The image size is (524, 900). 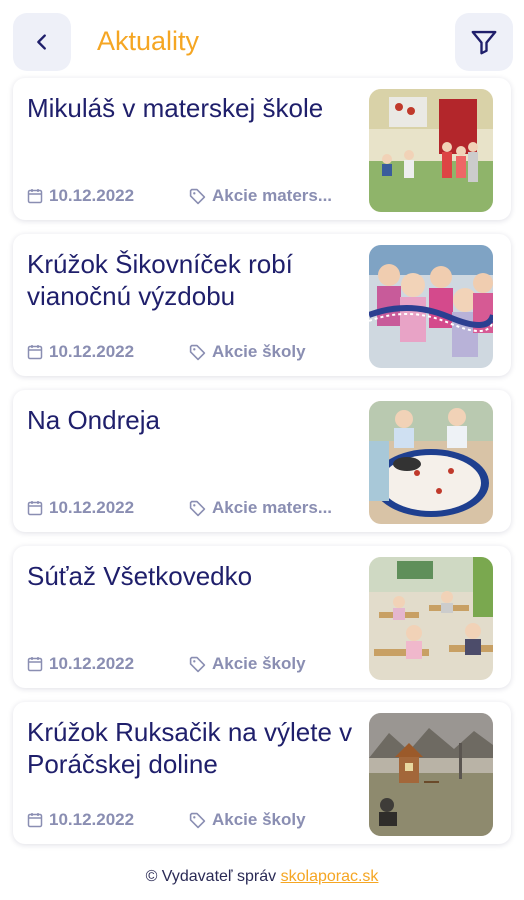 I want to click on publisher-label: © Vydavateľ správ, so click(x=211, y=876).